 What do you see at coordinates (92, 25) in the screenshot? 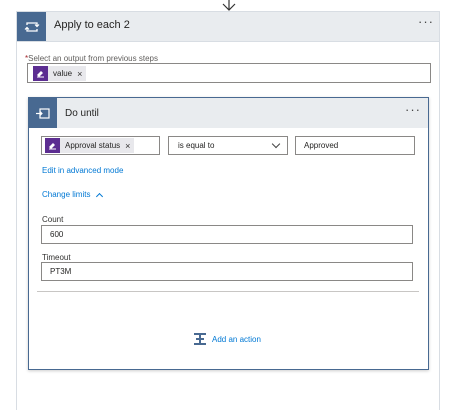
I see `apply-to-each-title: Apply to each 2` at bounding box center [92, 25].